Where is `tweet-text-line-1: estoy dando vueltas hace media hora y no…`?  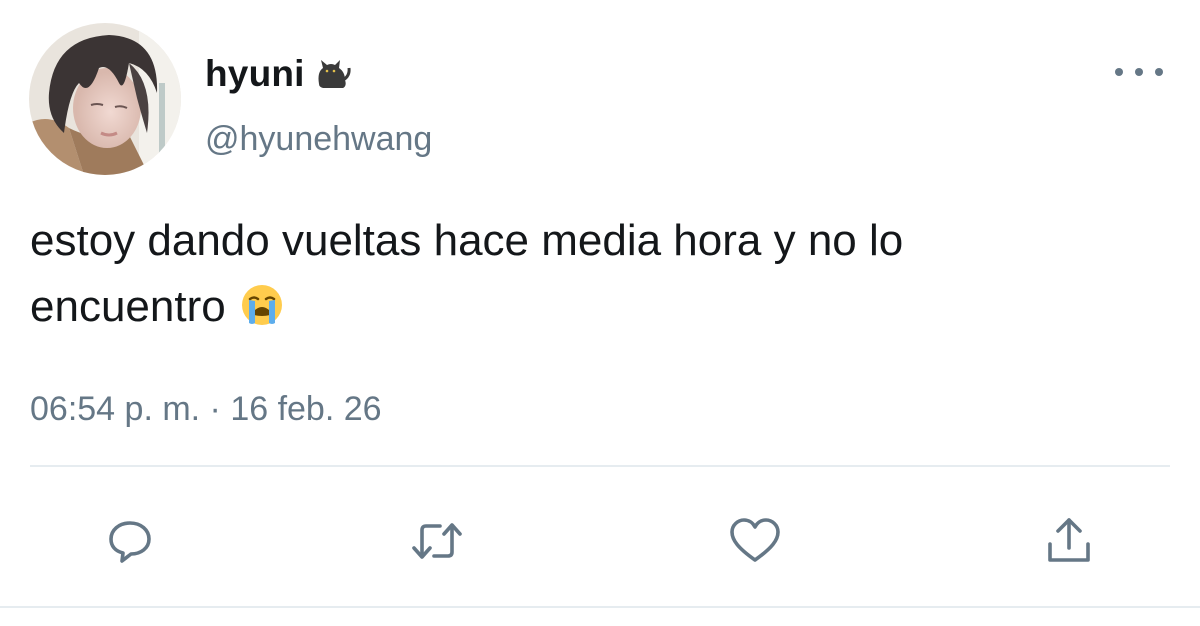
tweet-text-line-1: estoy dando vueltas hace media hora y no… is located at coordinates (467, 240).